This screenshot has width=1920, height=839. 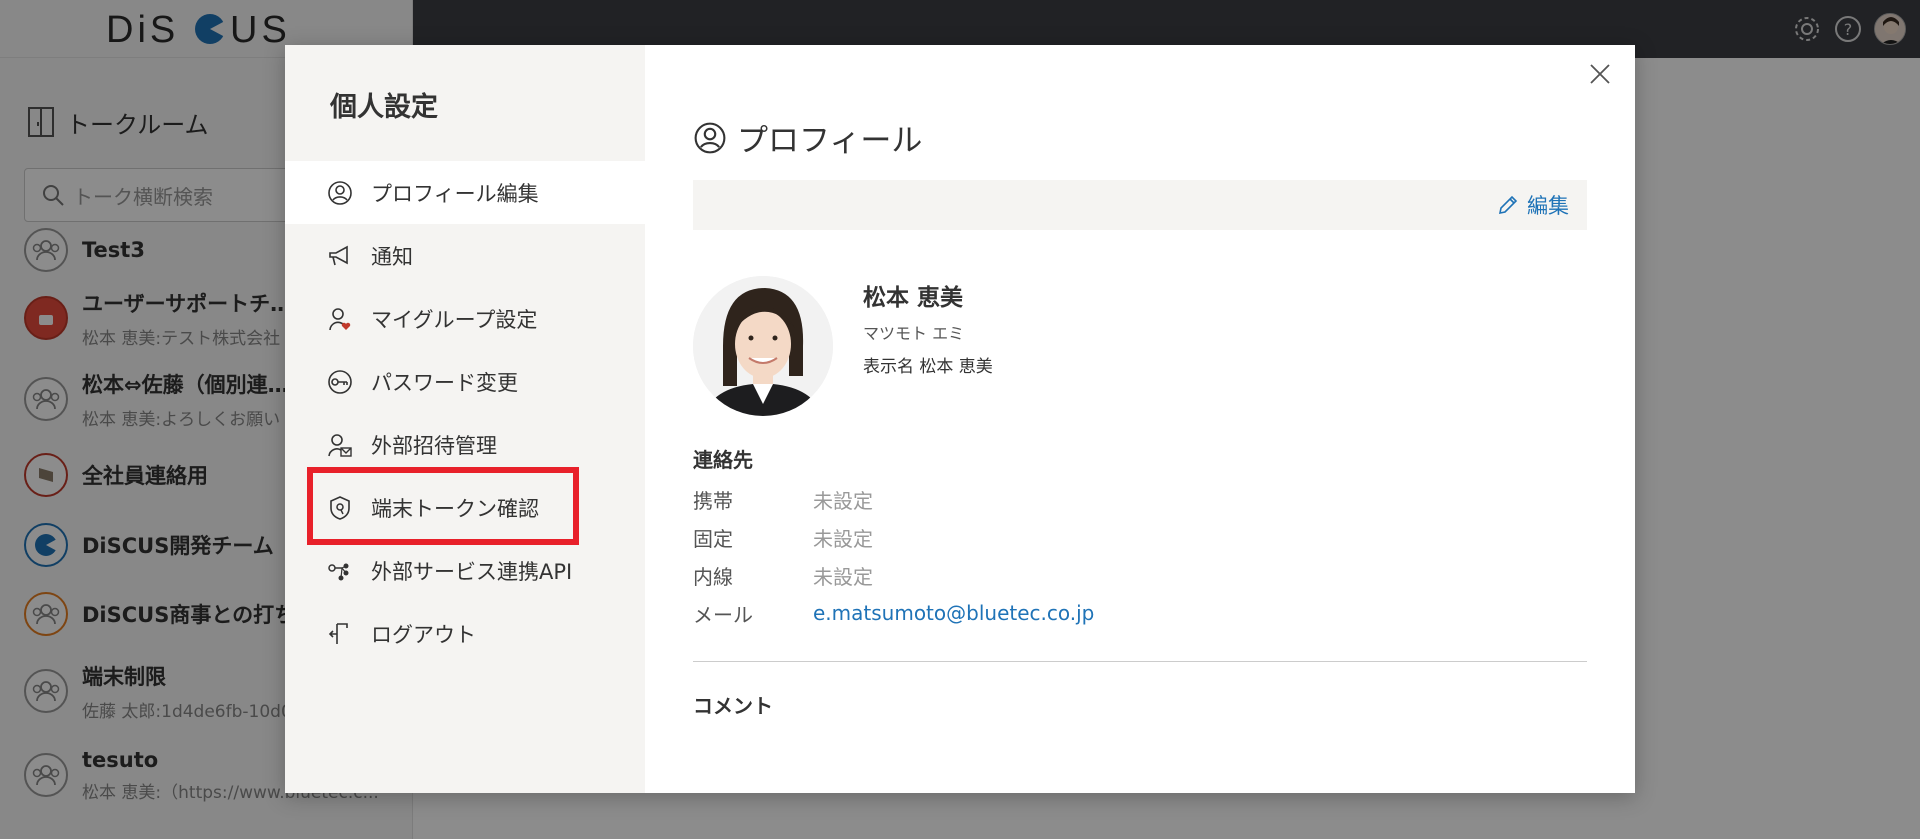 I want to click on nav-label: パスワード変更, so click(x=444, y=382).